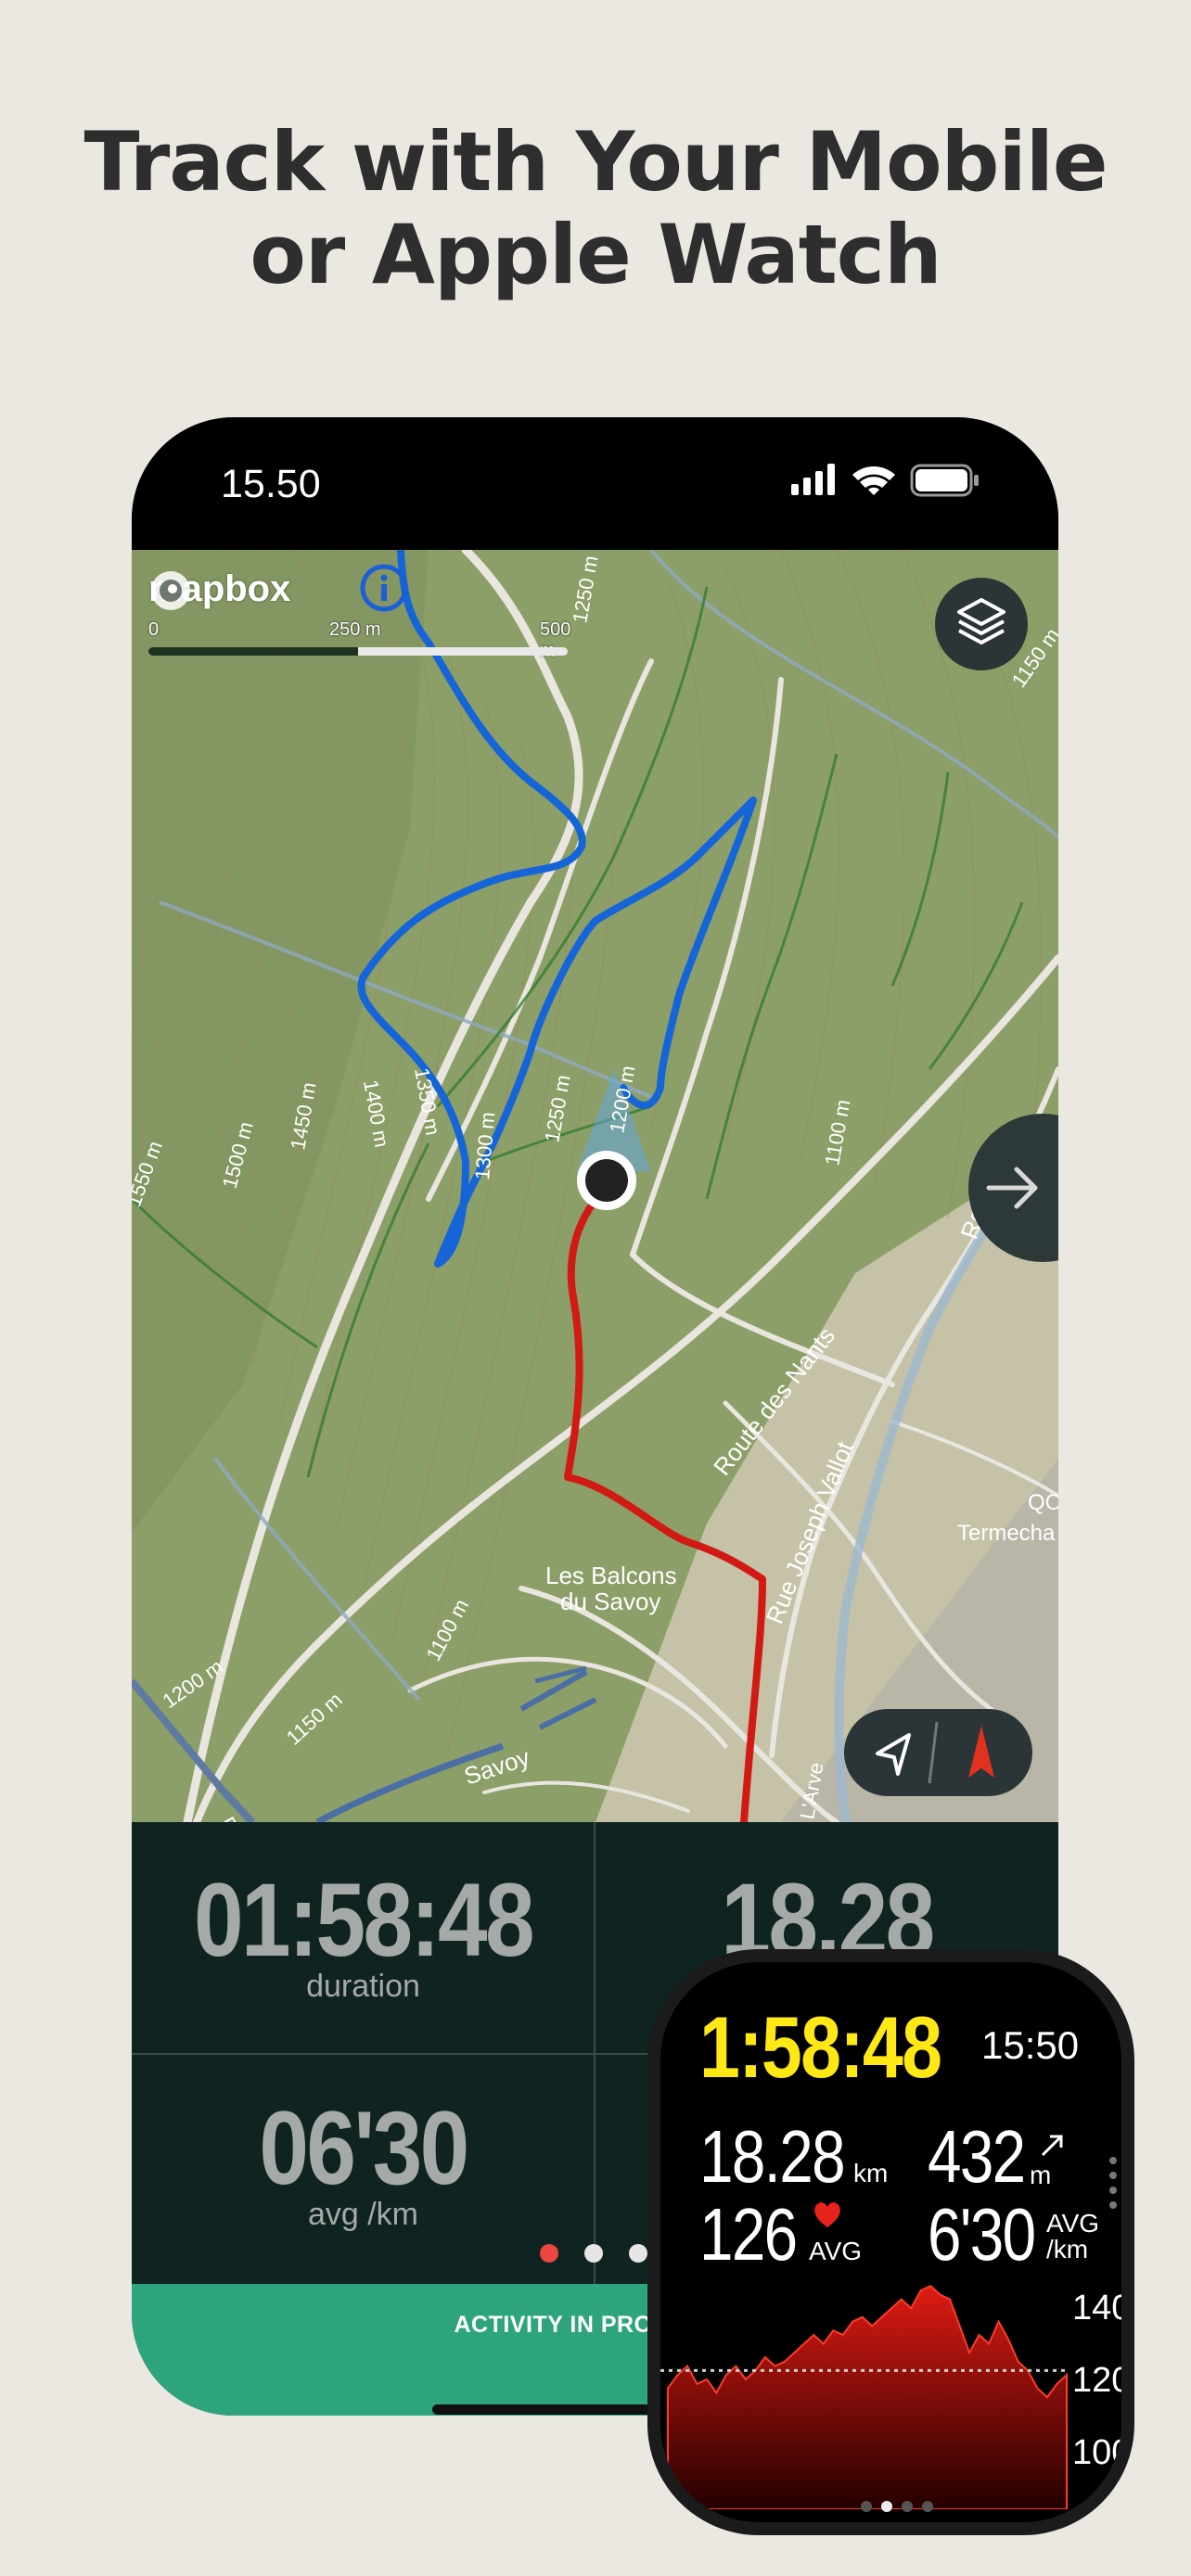 The height and width of the screenshot is (2576, 1191). I want to click on compass-icon, so click(981, 1752).